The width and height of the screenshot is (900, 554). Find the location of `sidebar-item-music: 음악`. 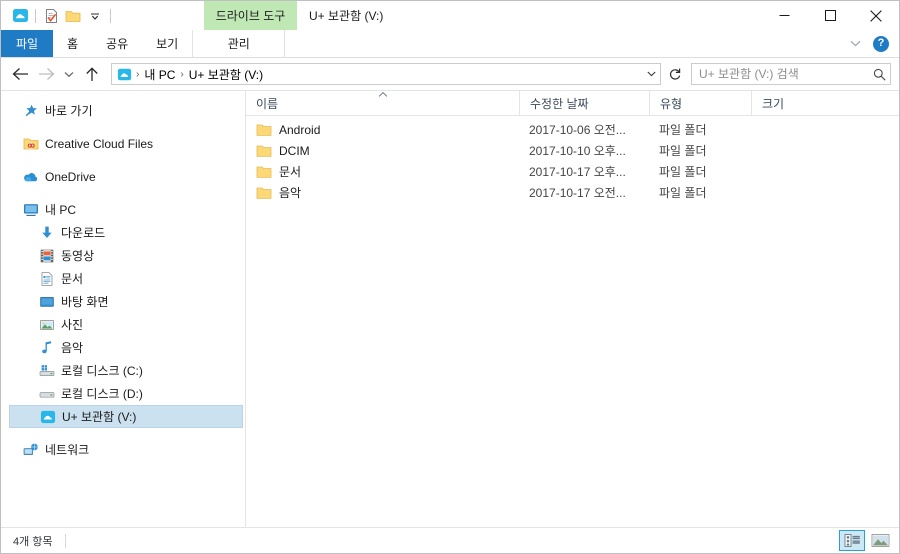

sidebar-item-music: 음악 is located at coordinates (126, 347).